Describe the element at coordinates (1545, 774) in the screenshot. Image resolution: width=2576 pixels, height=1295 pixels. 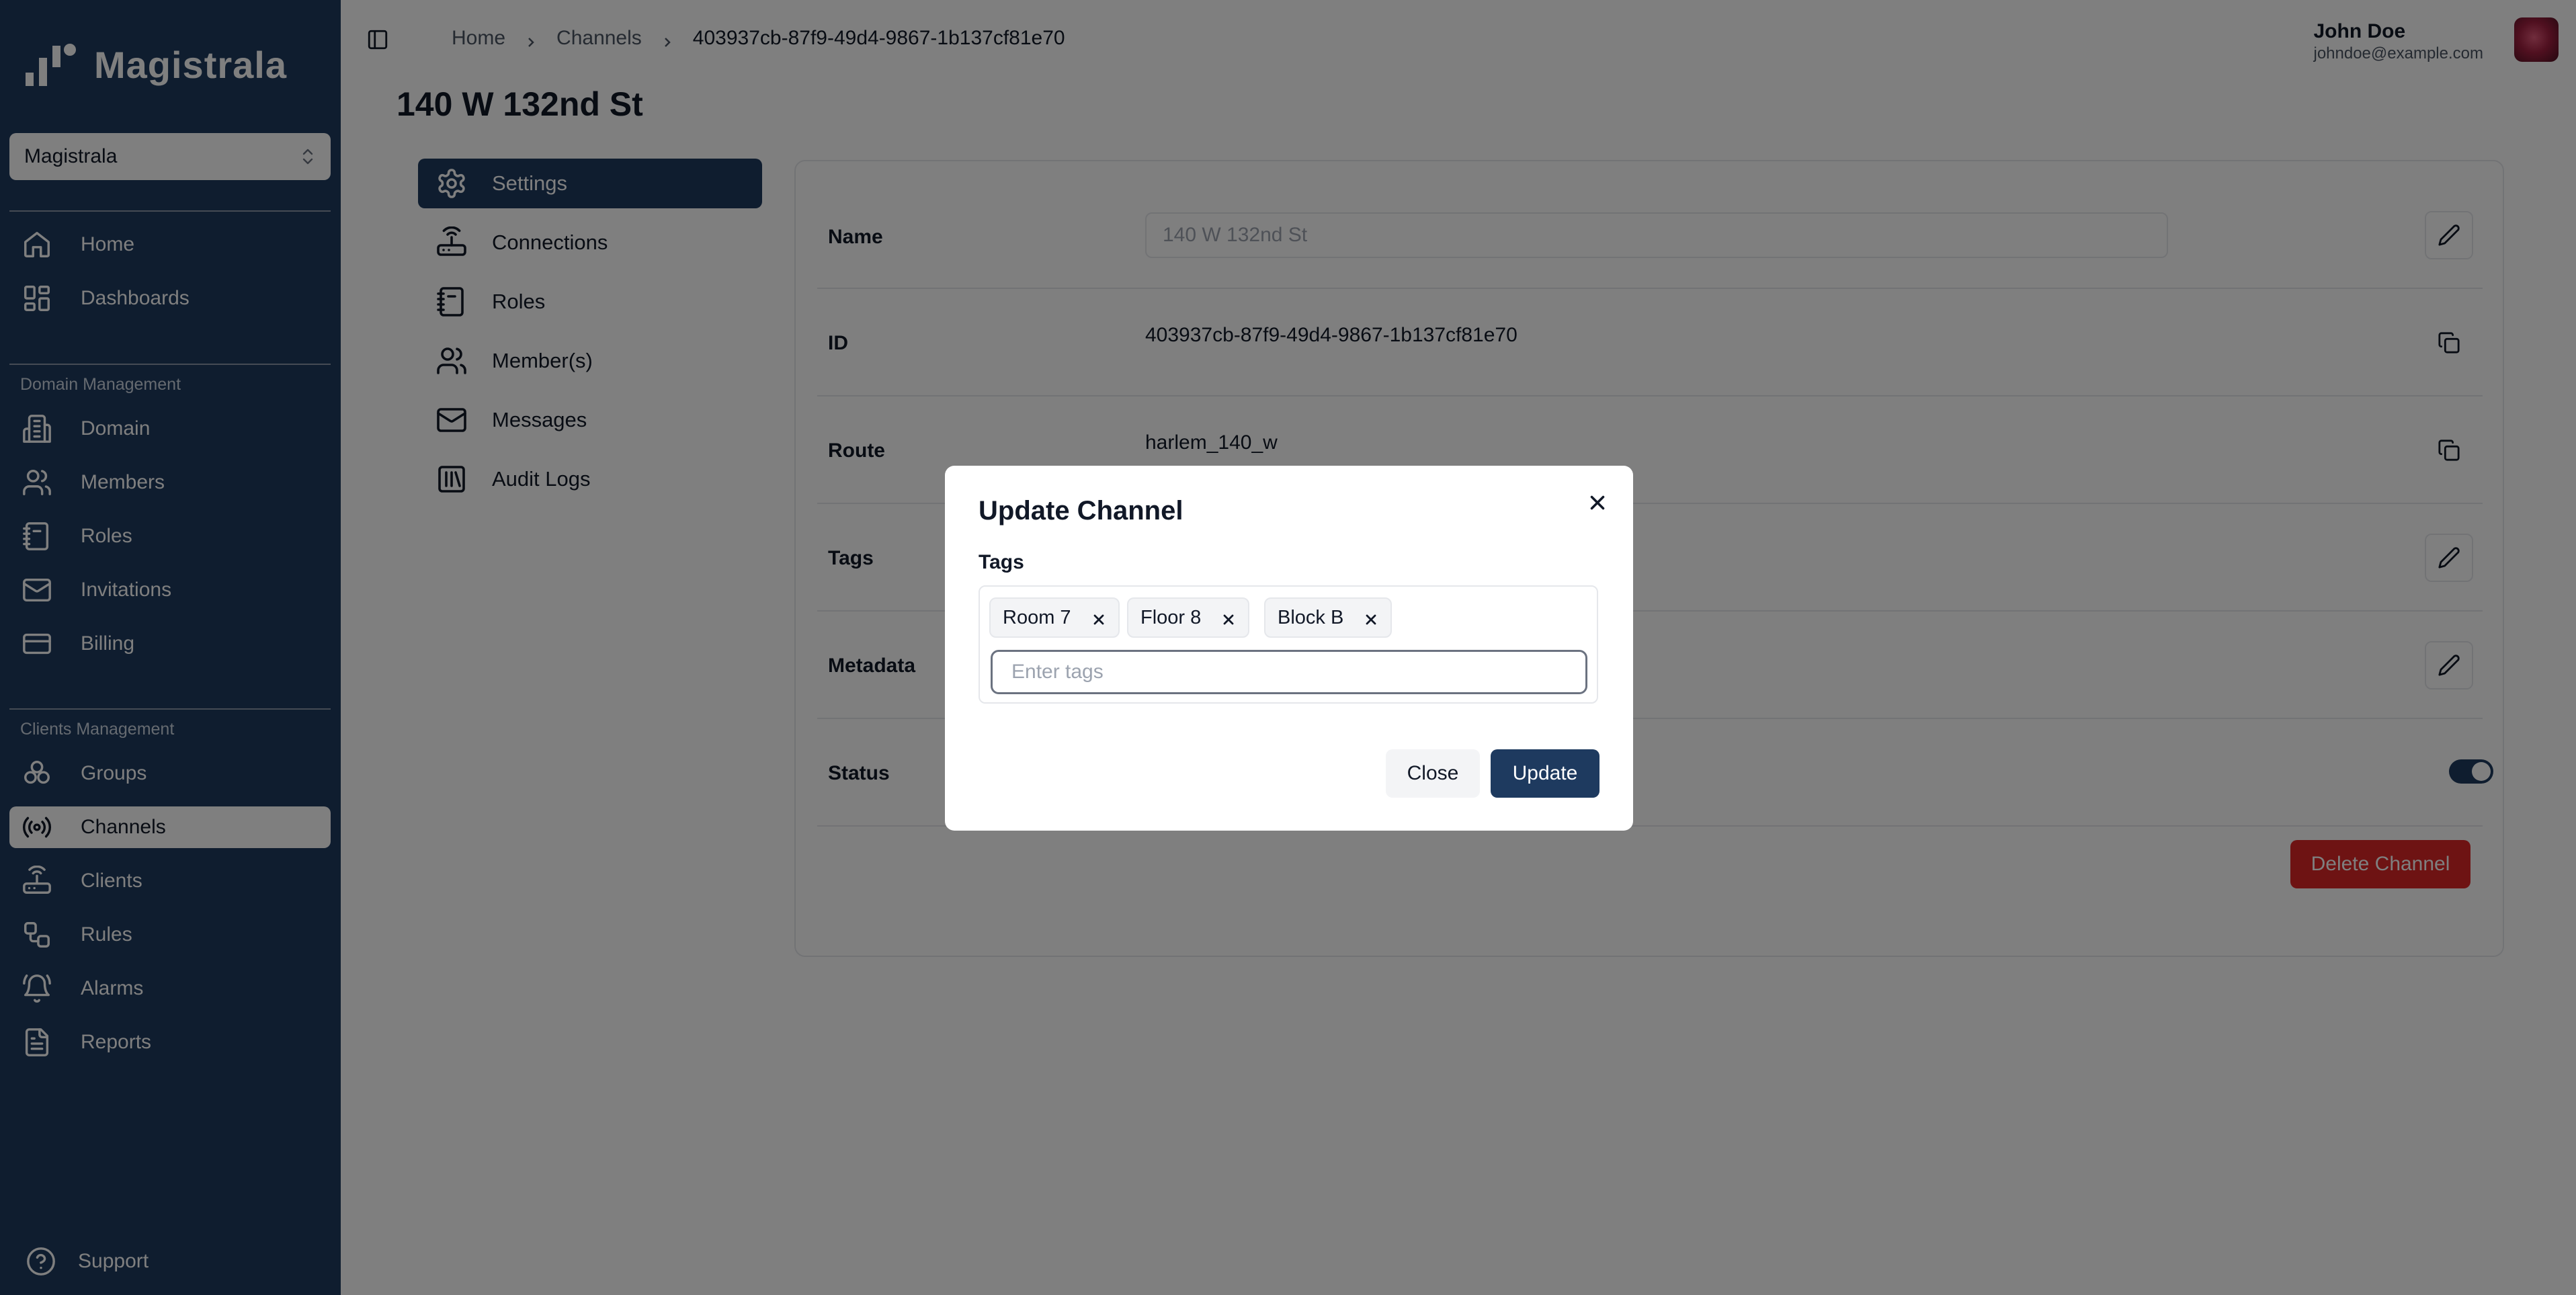
I see `update-button: Update` at that location.